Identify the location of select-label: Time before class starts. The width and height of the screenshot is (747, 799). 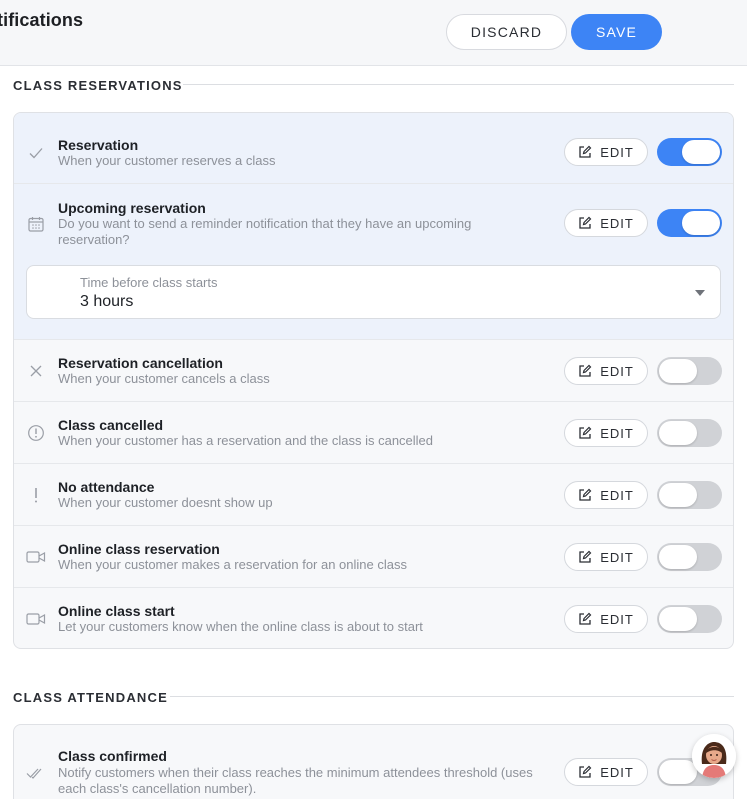
(149, 282).